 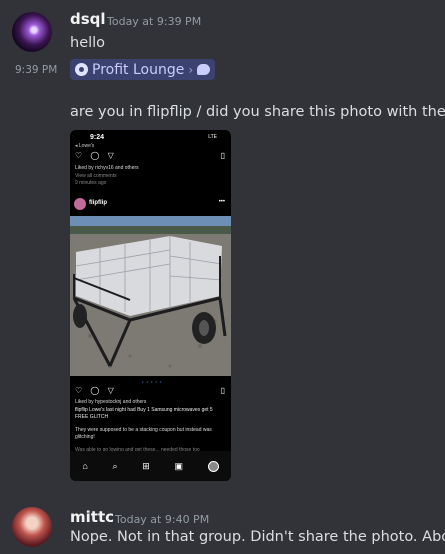 I want to click on home-icon: ⌂, so click(x=85, y=466).